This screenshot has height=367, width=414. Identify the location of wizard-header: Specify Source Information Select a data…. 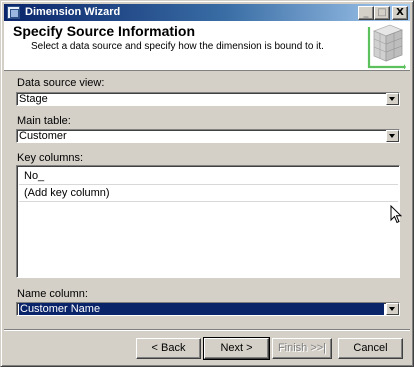
(207, 46).